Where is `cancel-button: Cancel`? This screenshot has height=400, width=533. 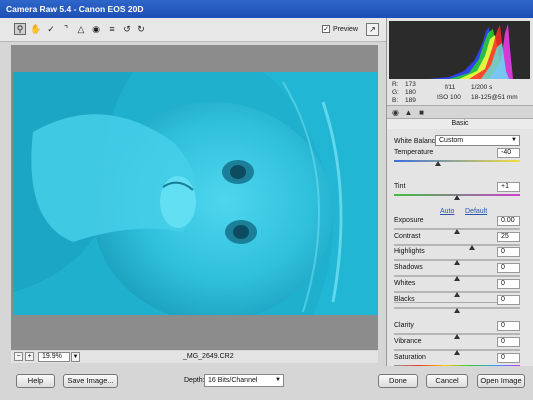 cancel-button: Cancel is located at coordinates (447, 381).